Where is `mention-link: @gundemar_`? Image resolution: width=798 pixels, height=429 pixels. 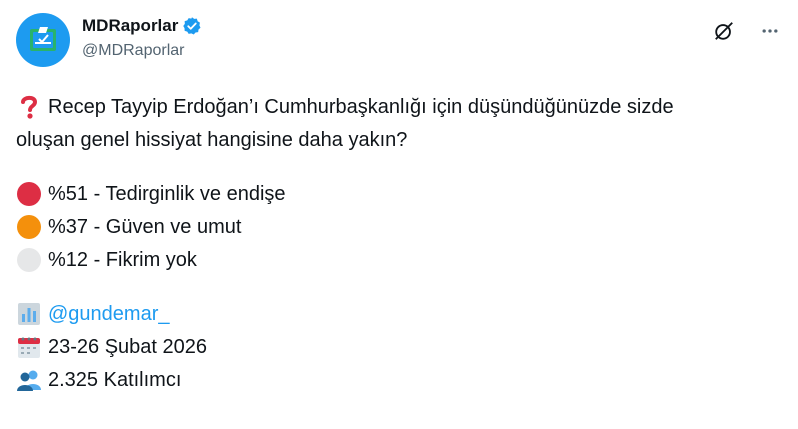
mention-link: @gundemar_ is located at coordinates (108, 314).